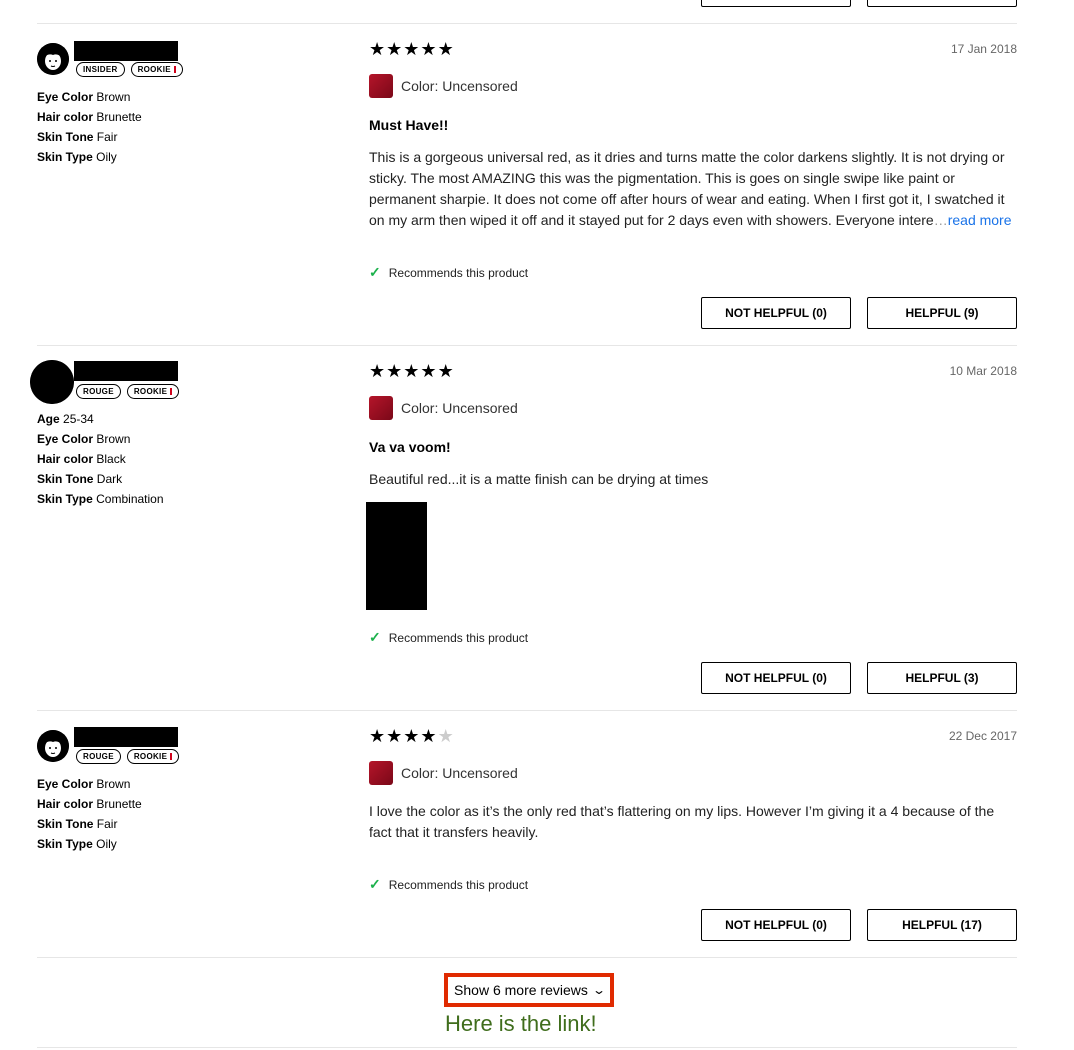 Image resolution: width=1074 pixels, height=1050 pixels. Describe the element at coordinates (521, 1023) in the screenshot. I see `annotation-text: Here is the link!` at that location.